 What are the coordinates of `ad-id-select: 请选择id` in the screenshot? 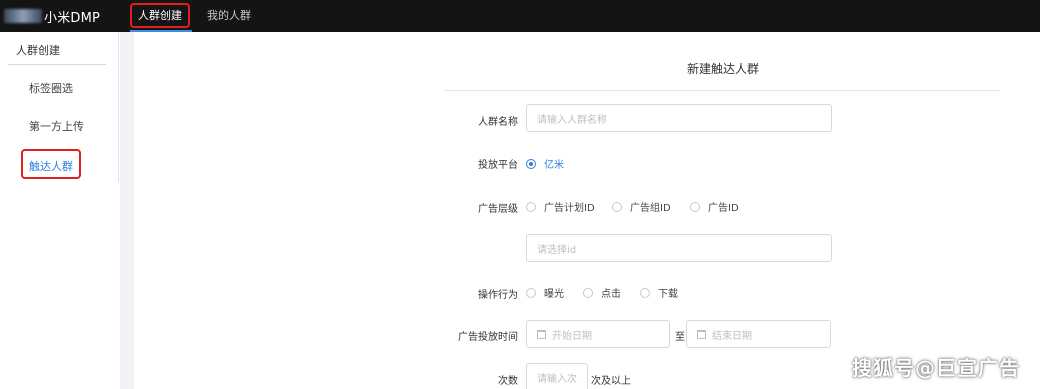 It's located at (679, 248).